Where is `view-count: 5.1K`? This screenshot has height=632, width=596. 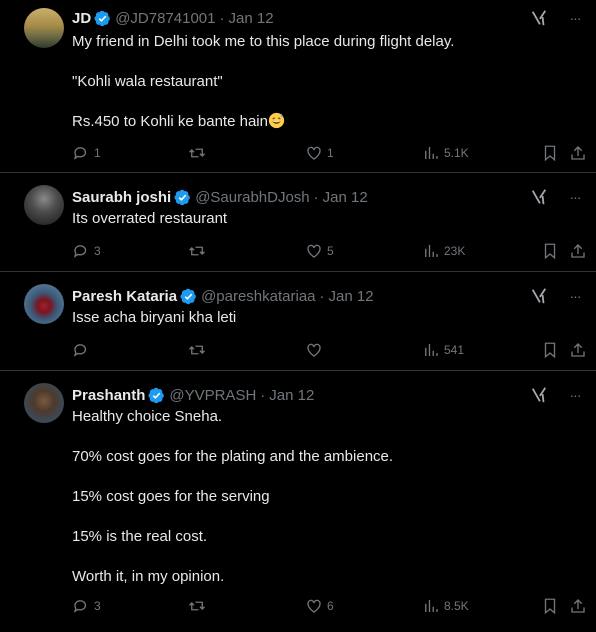 view-count: 5.1K is located at coordinates (456, 153).